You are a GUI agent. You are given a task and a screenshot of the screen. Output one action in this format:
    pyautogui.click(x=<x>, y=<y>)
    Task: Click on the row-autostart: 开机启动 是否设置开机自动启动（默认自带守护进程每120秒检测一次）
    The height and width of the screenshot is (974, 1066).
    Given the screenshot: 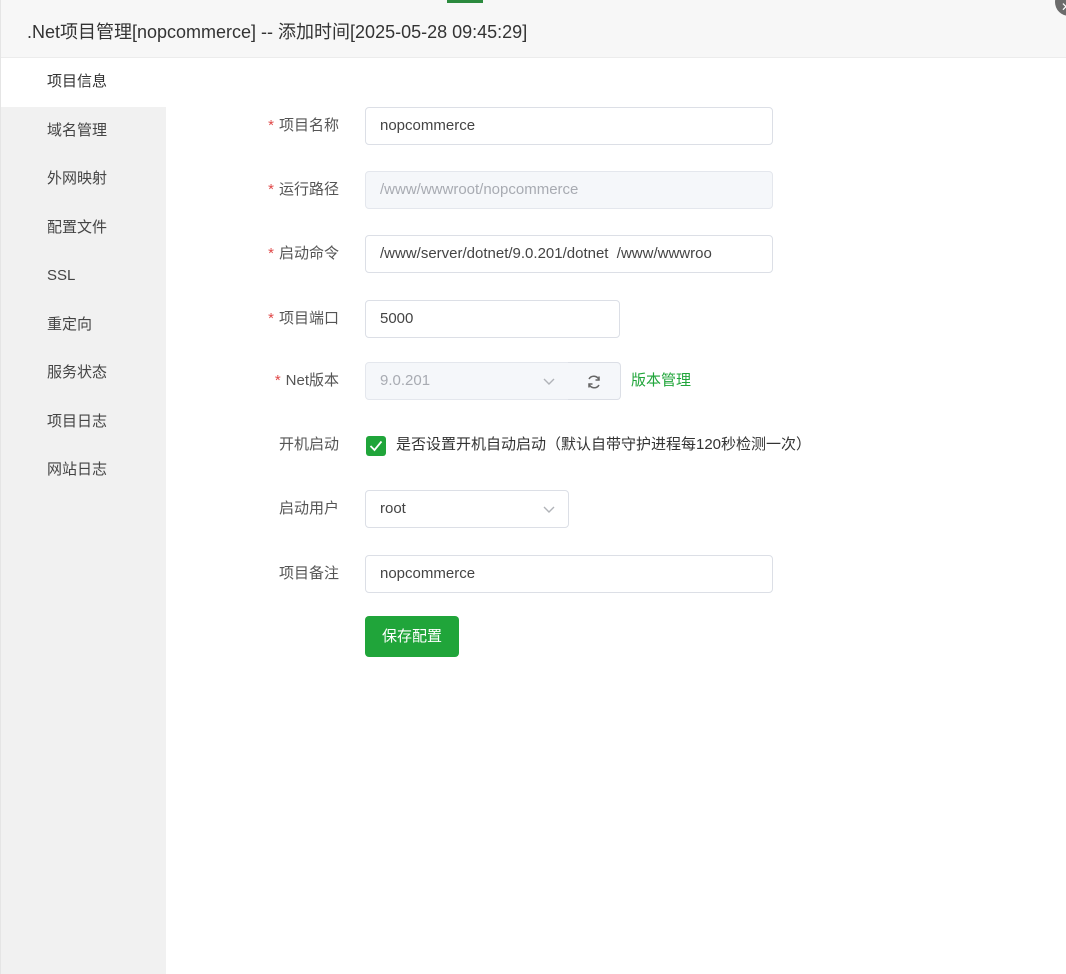 What is the action you would take?
    pyautogui.click(x=616, y=446)
    